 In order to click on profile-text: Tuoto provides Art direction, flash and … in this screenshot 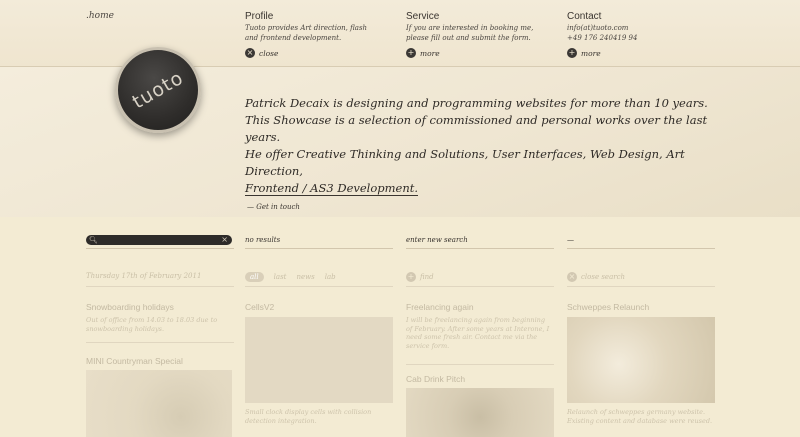, I will do `click(306, 33)`.